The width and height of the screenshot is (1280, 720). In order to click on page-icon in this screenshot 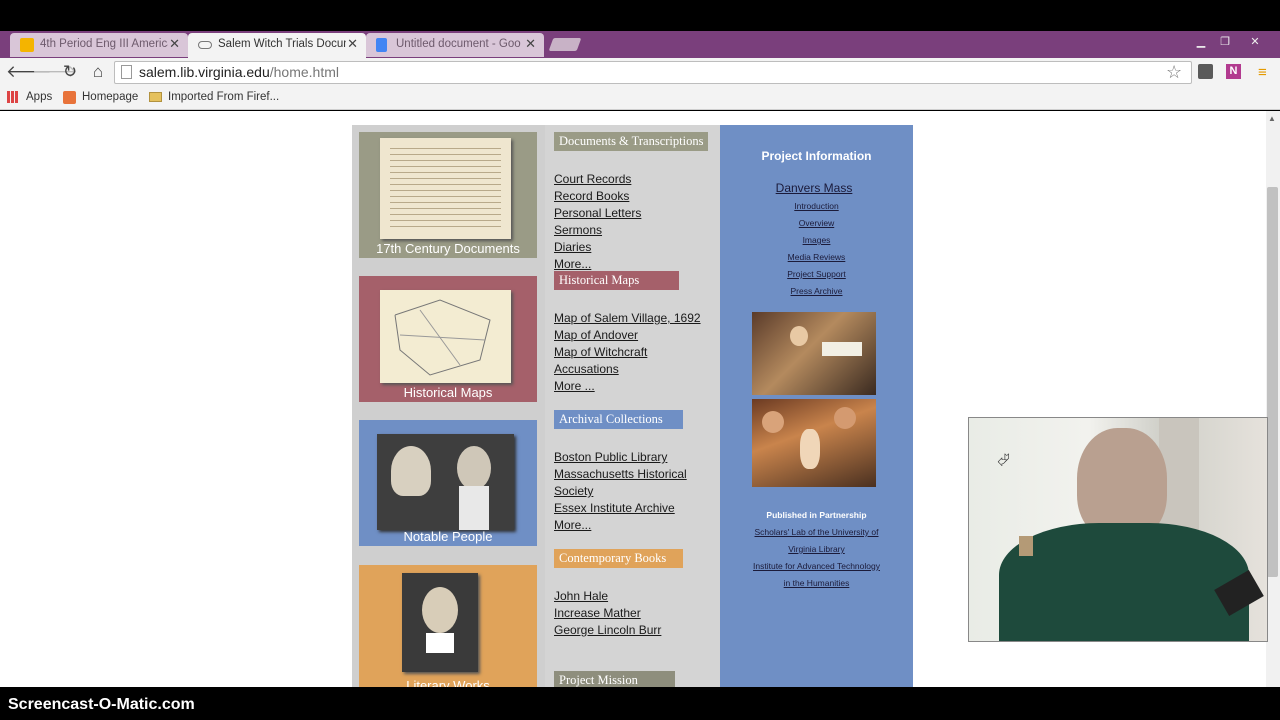, I will do `click(126, 72)`.